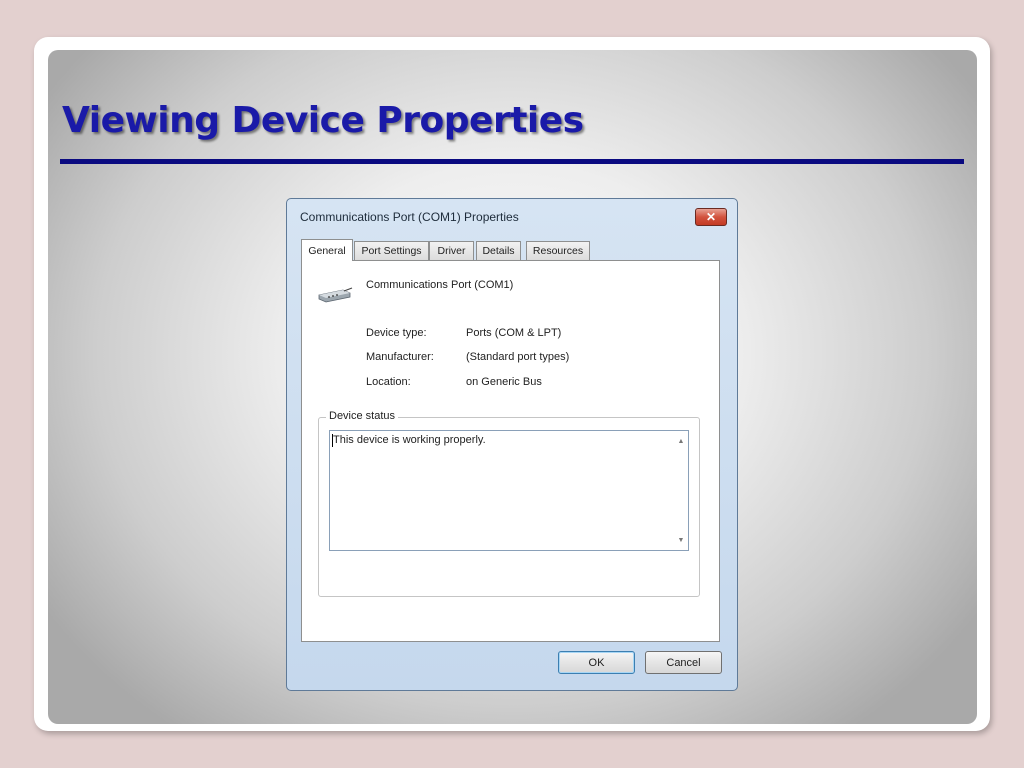 This screenshot has width=1024, height=768. I want to click on ok-button: OK, so click(596, 662).